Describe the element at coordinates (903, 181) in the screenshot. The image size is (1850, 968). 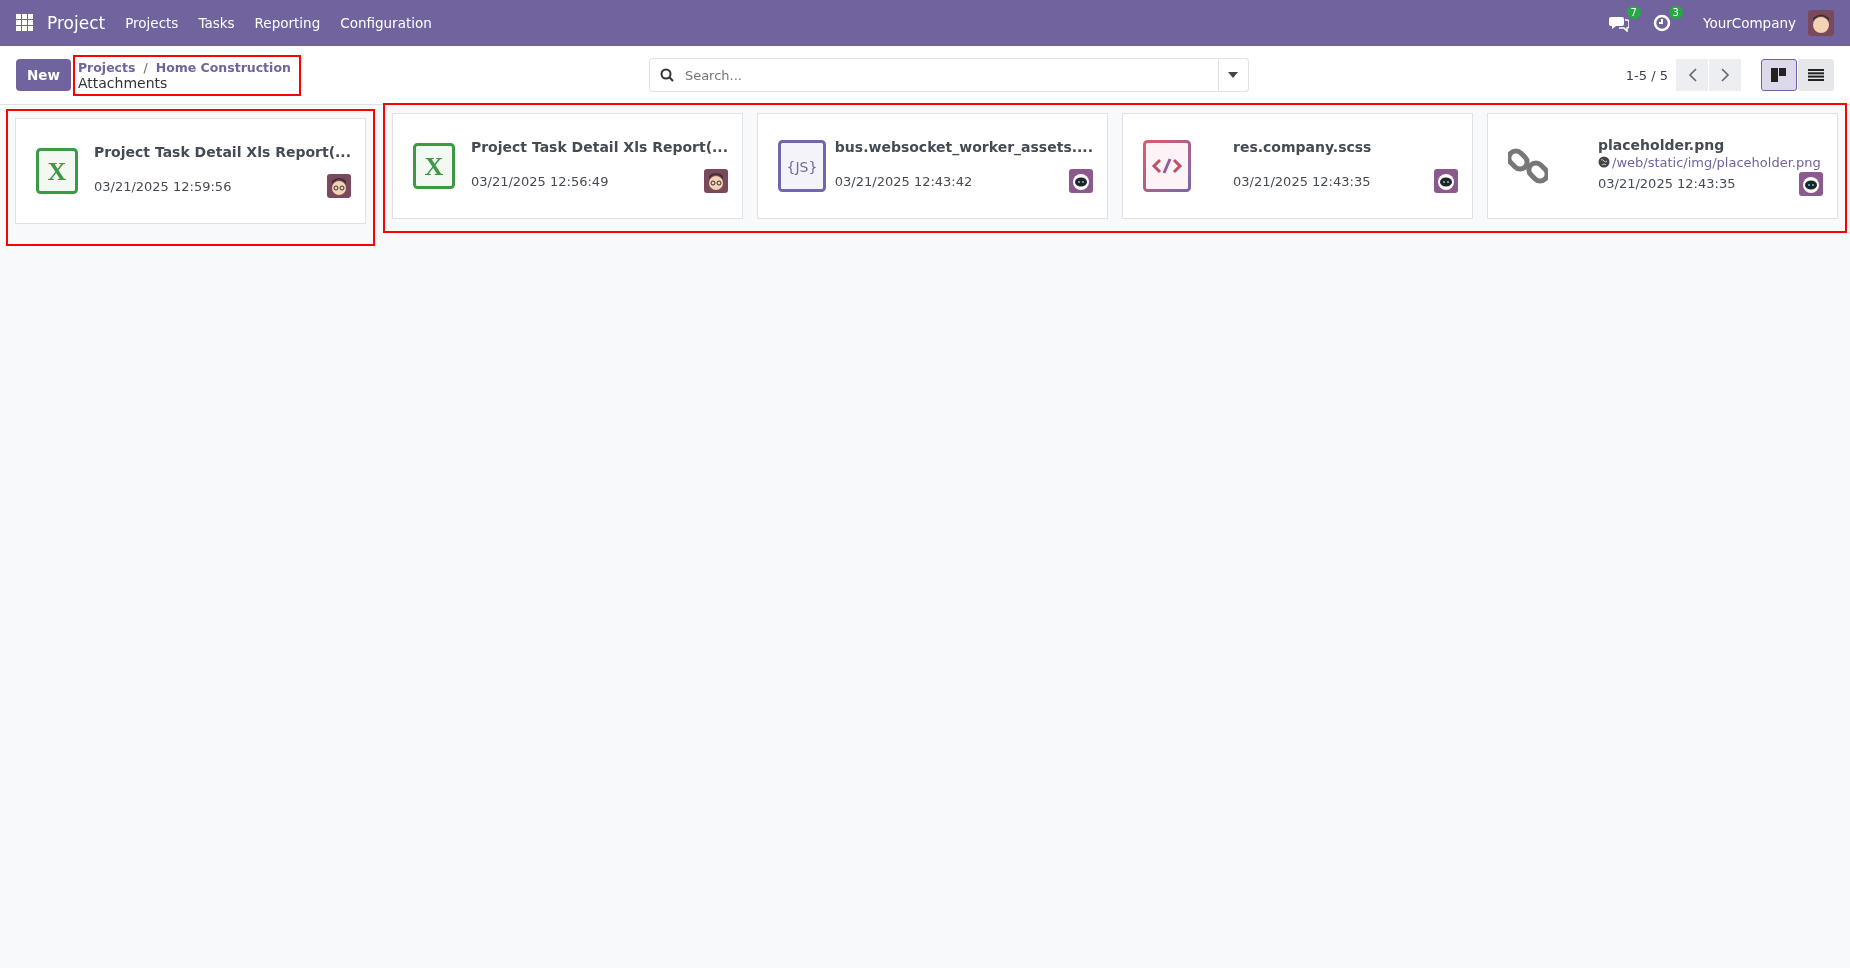
I see `upload-date: 03/21/2025 12:43:42` at that location.